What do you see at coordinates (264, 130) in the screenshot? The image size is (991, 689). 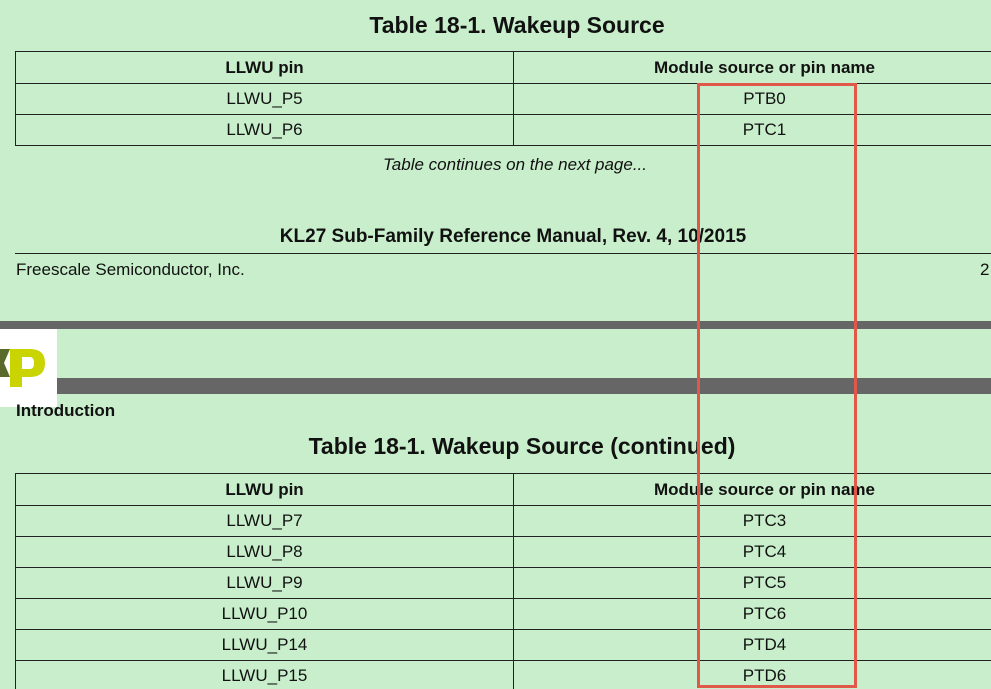 I see `llwu-pin-cell: LLWU_P6` at bounding box center [264, 130].